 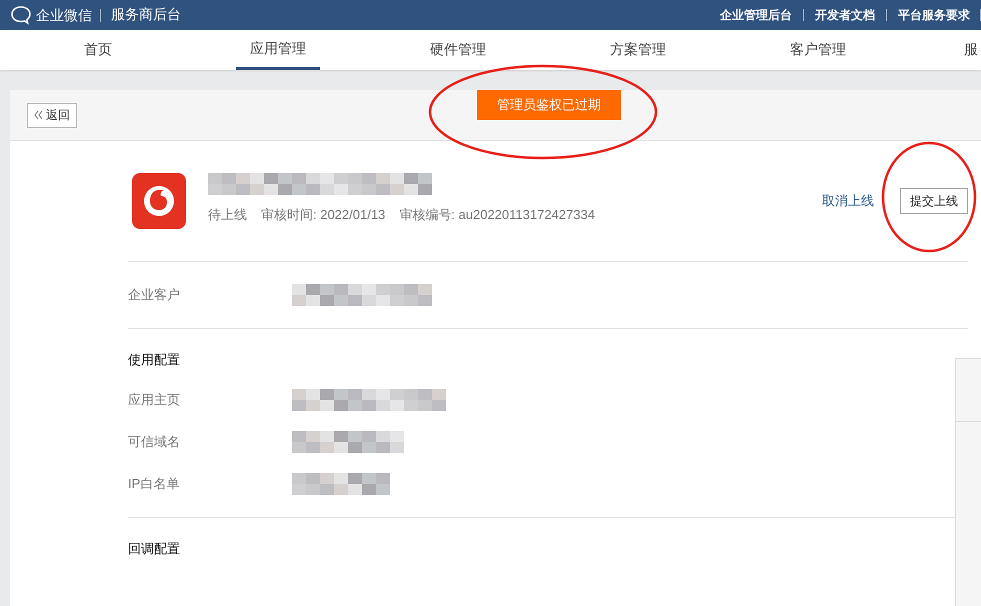 What do you see at coordinates (934, 201) in the screenshot?
I see `submit-button: 提交上线` at bounding box center [934, 201].